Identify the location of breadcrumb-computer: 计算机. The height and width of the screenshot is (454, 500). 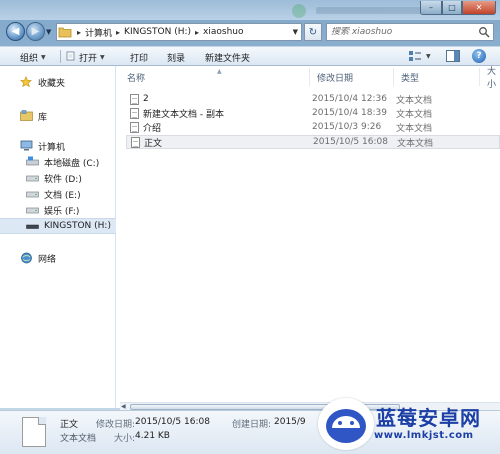
(98, 32).